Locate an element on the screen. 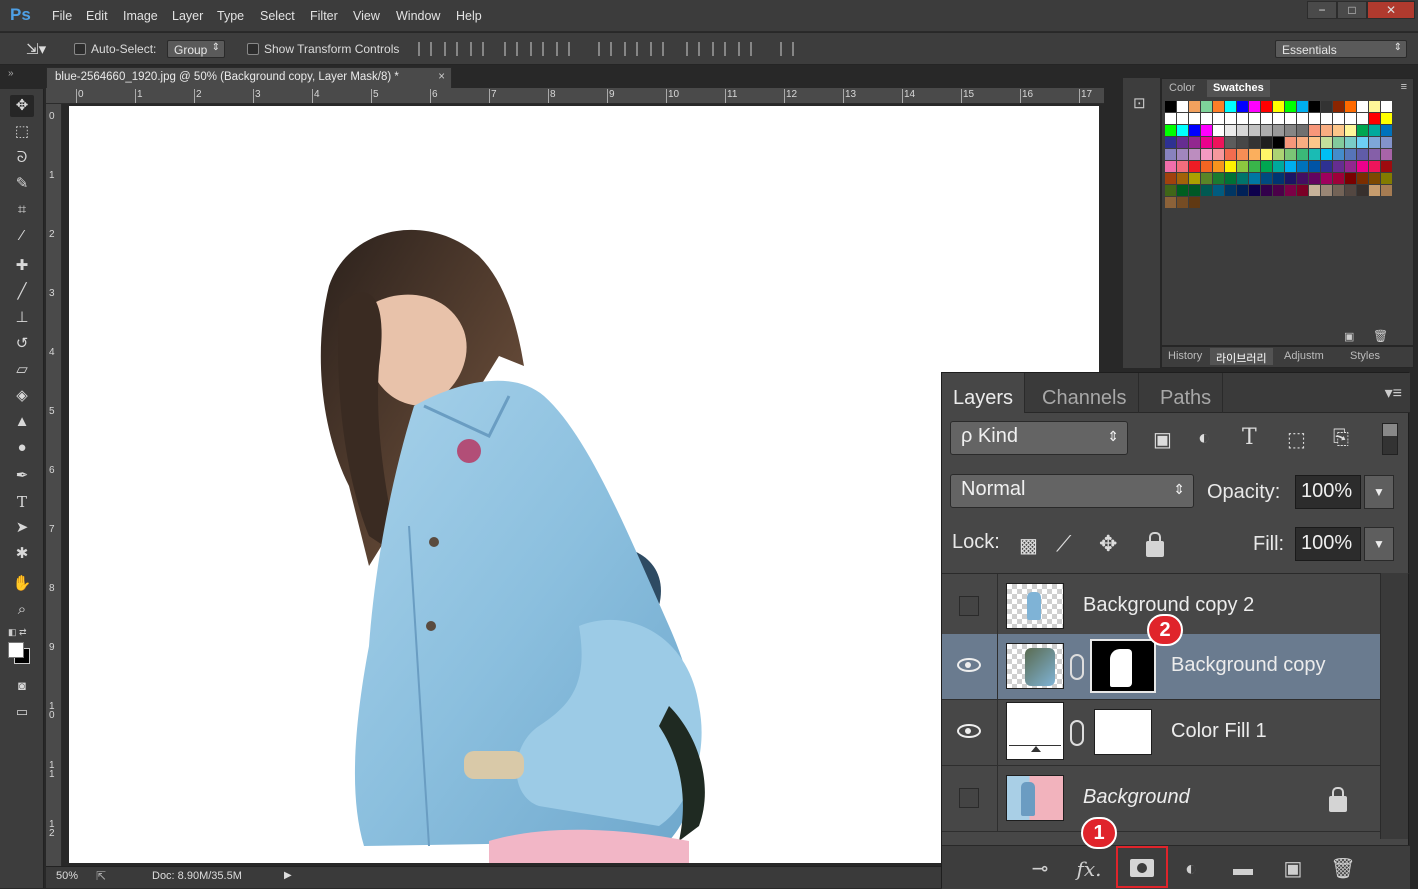  tab-libraries: 라이브러리 is located at coordinates (1241, 356).